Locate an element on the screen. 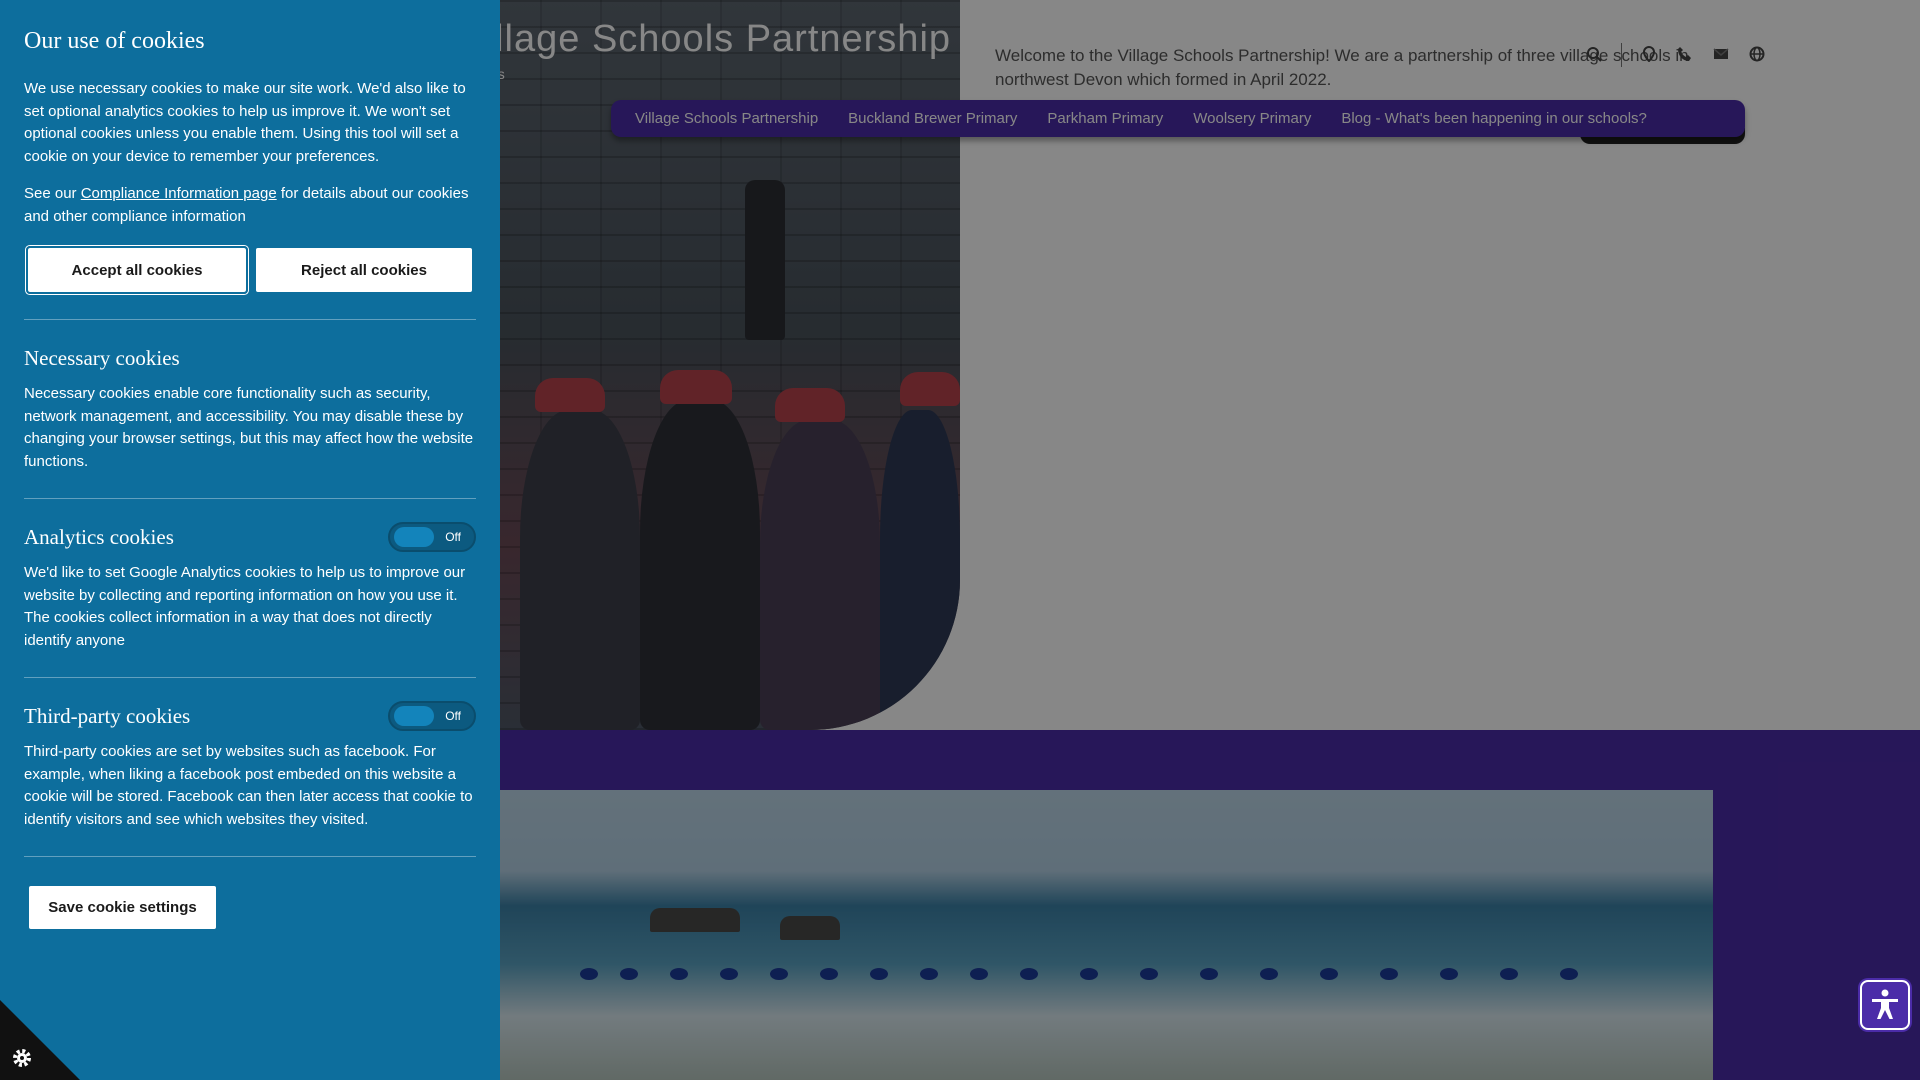 This screenshot has width=1920, height=1080. analytics-cookies-title: Analytics cookies is located at coordinates (99, 536).